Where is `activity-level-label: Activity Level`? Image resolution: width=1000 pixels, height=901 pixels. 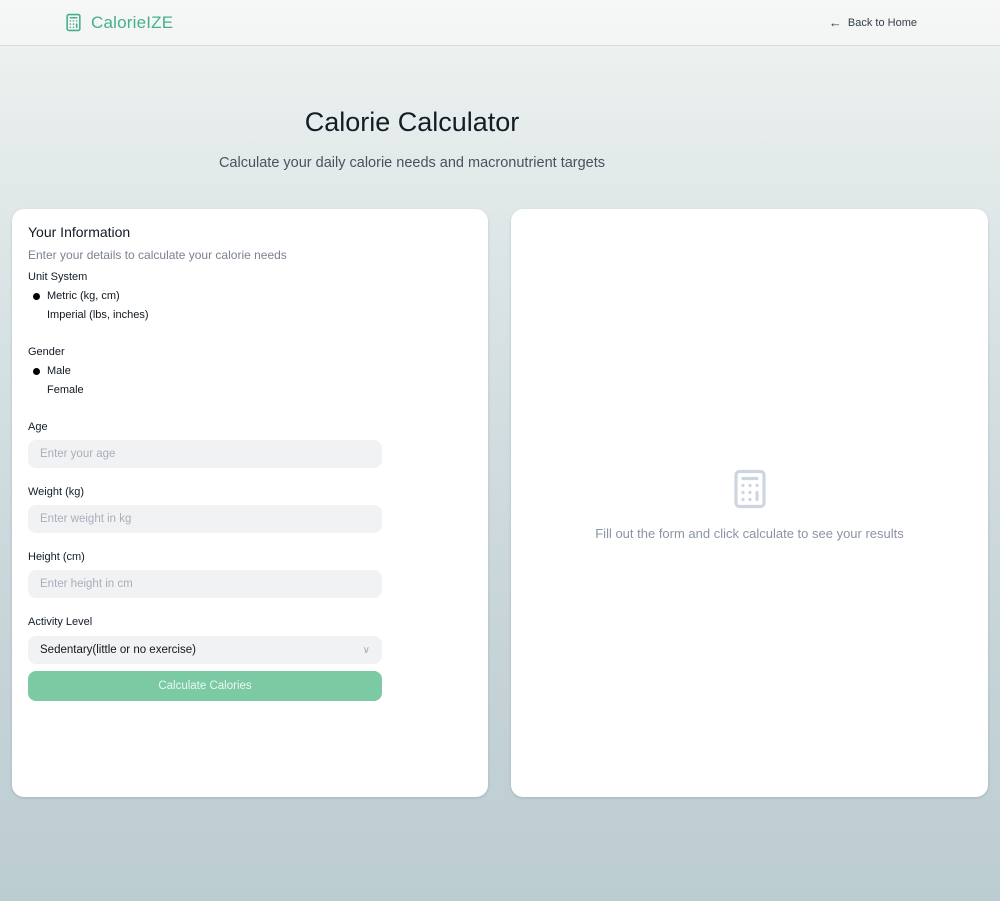
activity-level-label: Activity Level is located at coordinates (60, 622).